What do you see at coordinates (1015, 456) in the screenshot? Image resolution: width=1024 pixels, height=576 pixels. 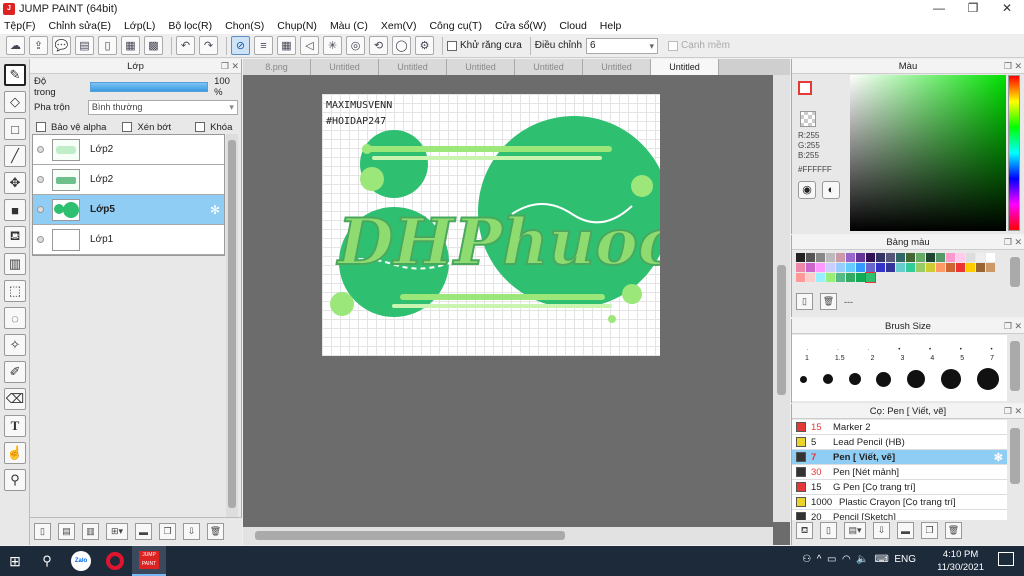 I see `brush-list-scrollbar` at bounding box center [1015, 456].